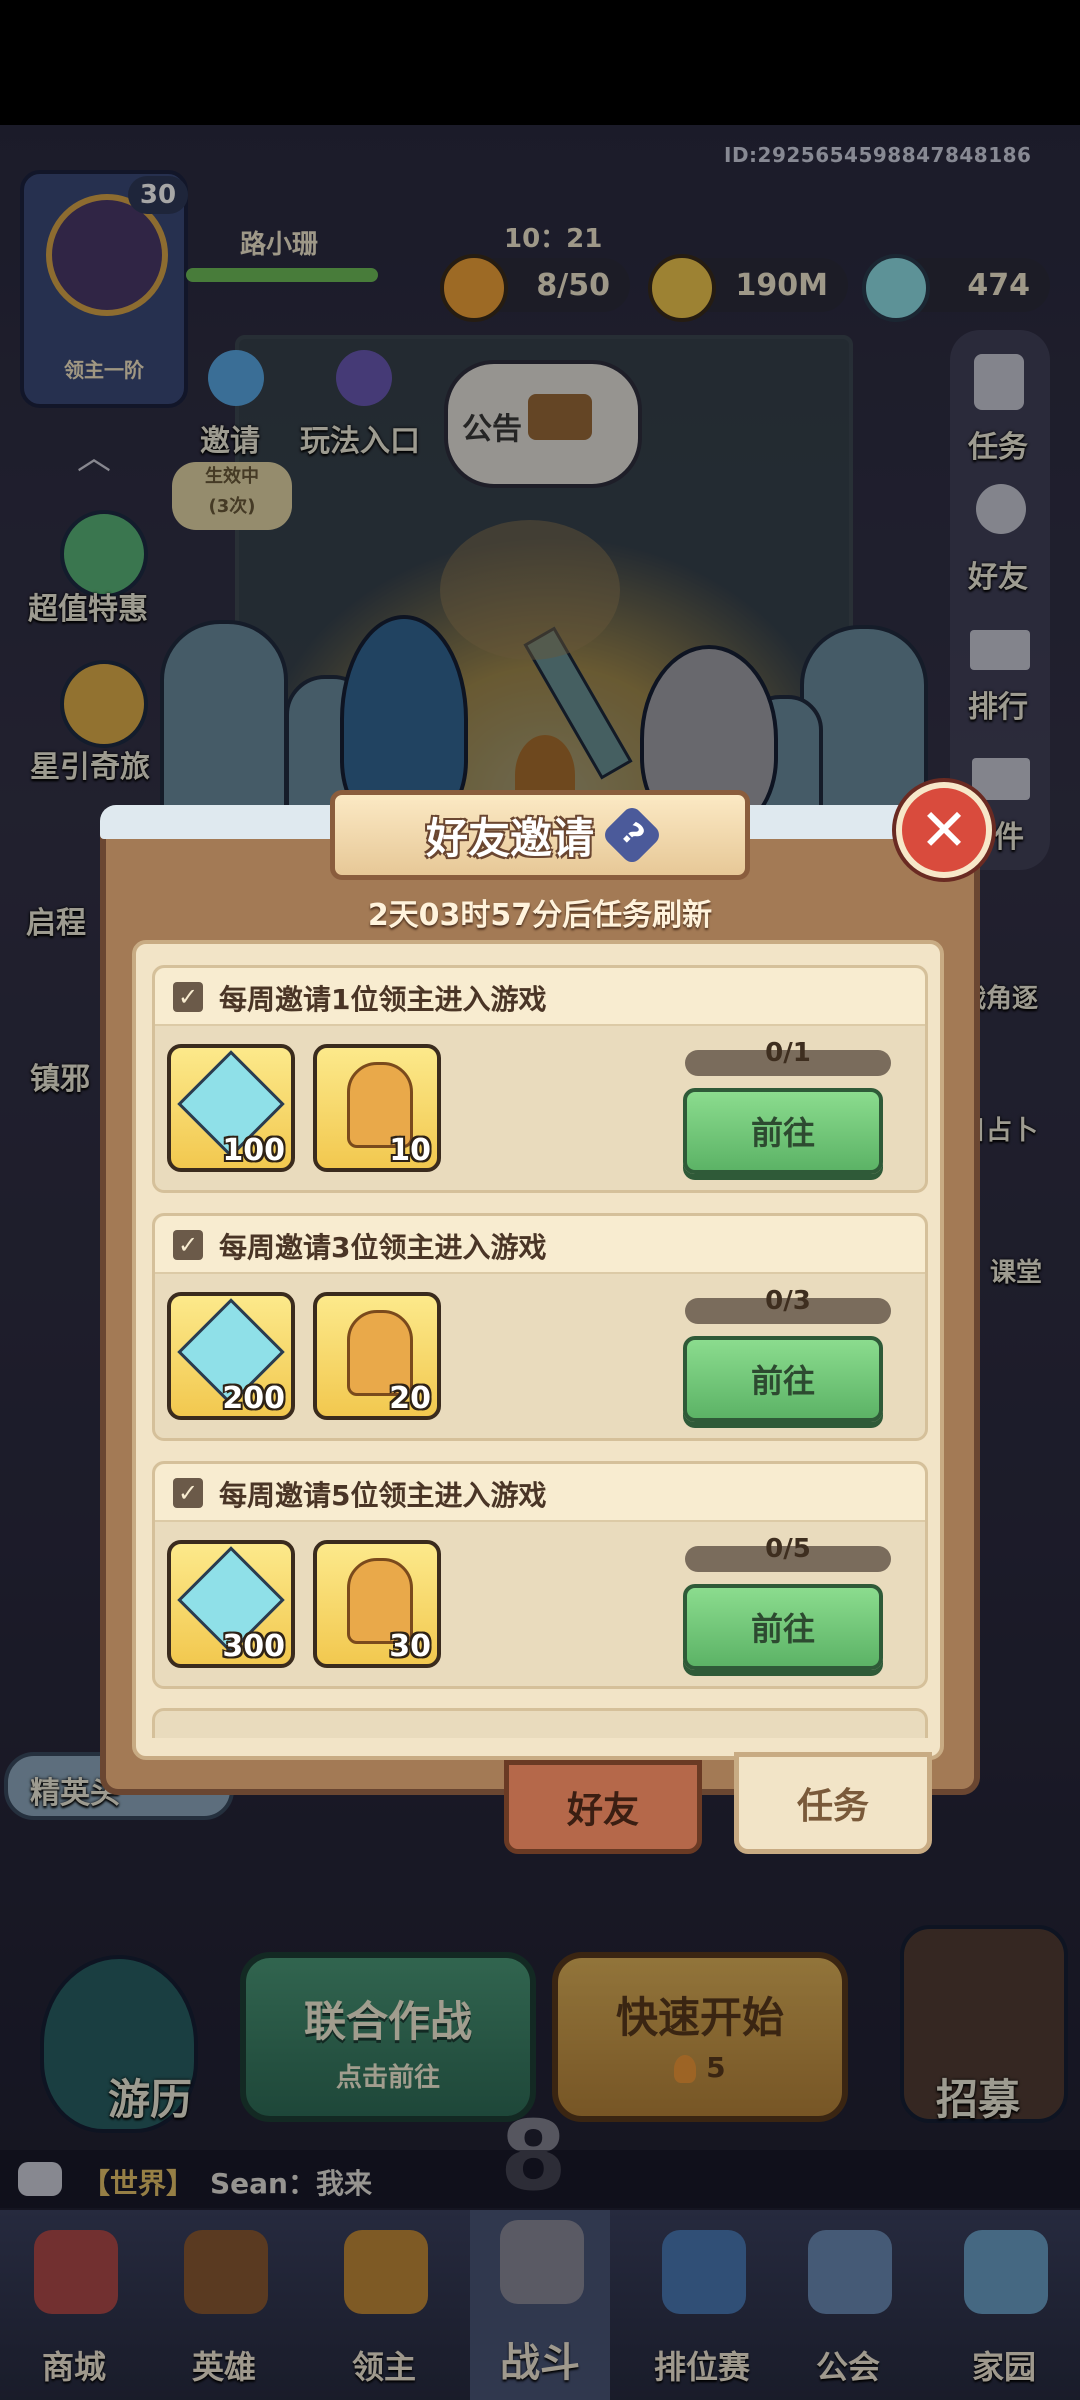  Describe the element at coordinates (833, 1803) in the screenshot. I see `tab-tasks: 任务` at that location.